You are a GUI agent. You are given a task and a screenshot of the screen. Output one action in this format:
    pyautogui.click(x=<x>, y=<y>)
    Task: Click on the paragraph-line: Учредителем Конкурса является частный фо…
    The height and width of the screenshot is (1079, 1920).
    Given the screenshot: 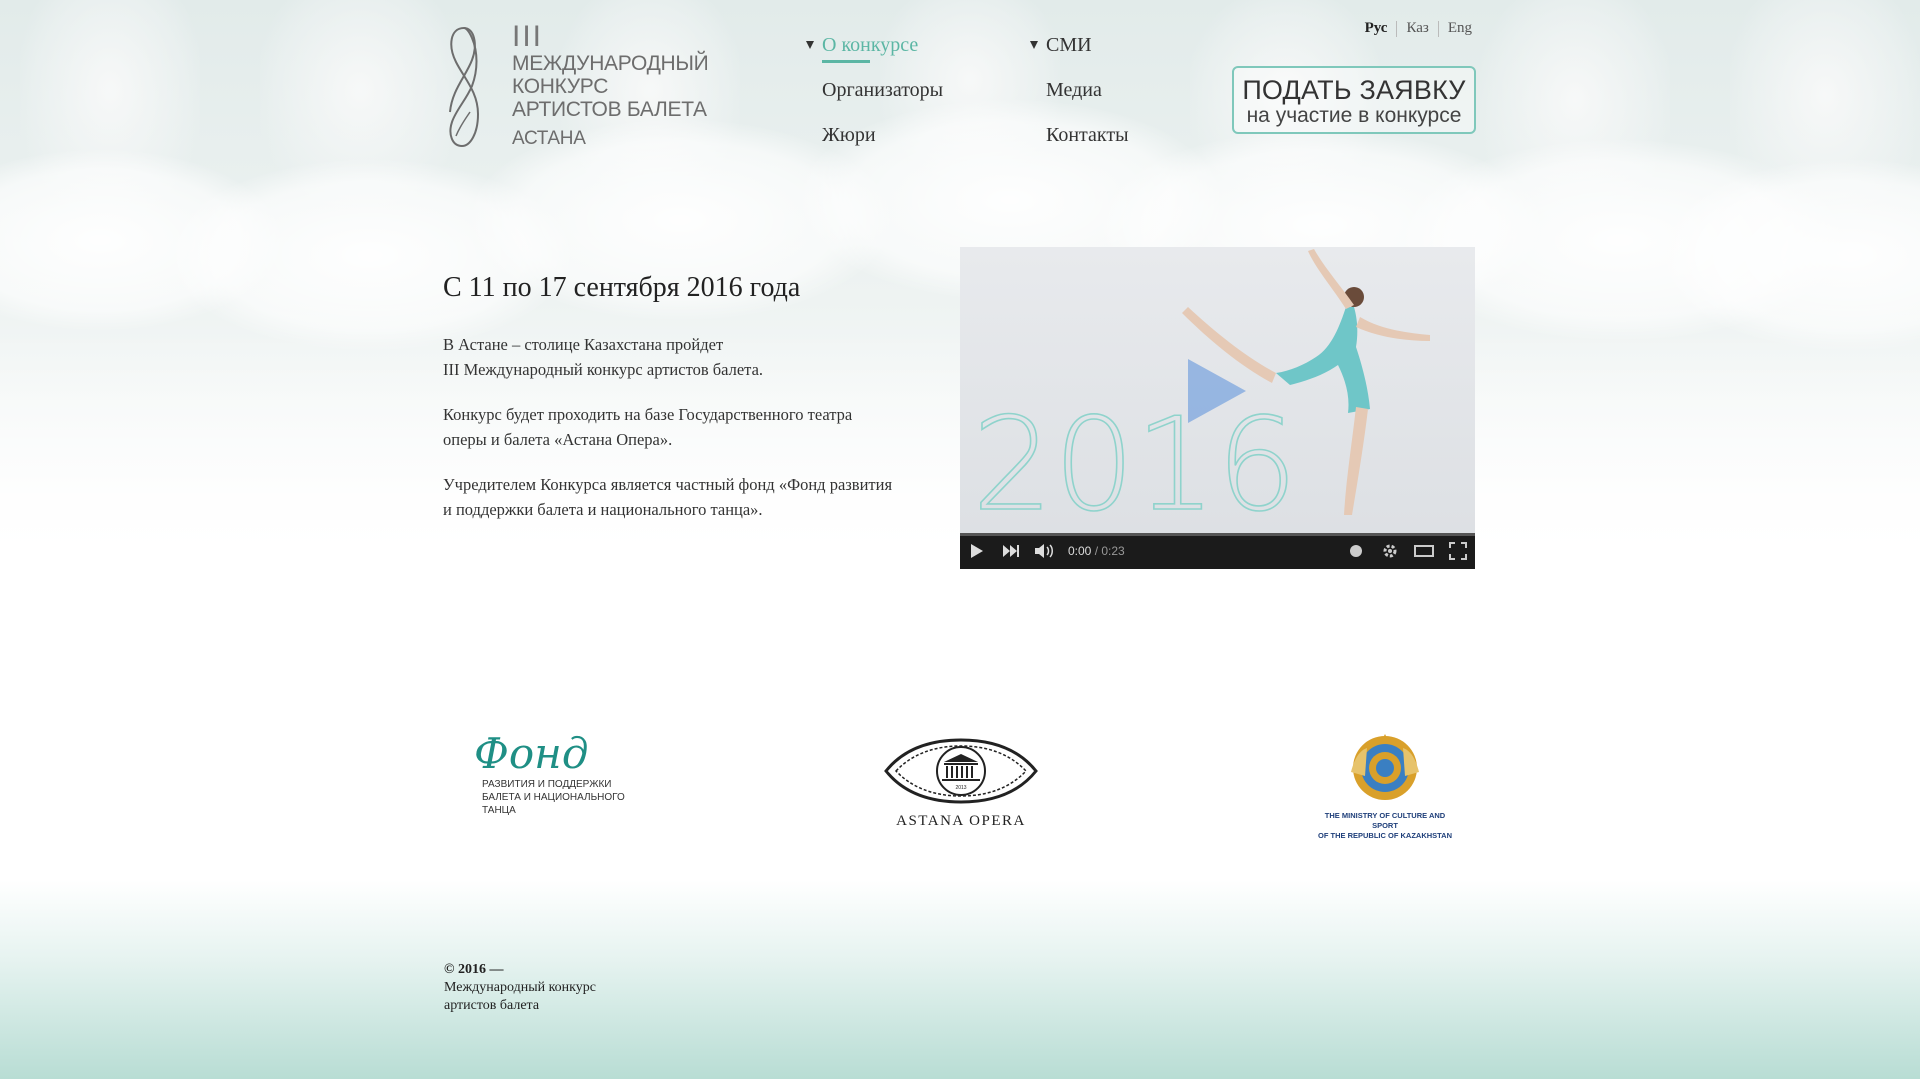 What is the action you would take?
    pyautogui.click(x=668, y=484)
    